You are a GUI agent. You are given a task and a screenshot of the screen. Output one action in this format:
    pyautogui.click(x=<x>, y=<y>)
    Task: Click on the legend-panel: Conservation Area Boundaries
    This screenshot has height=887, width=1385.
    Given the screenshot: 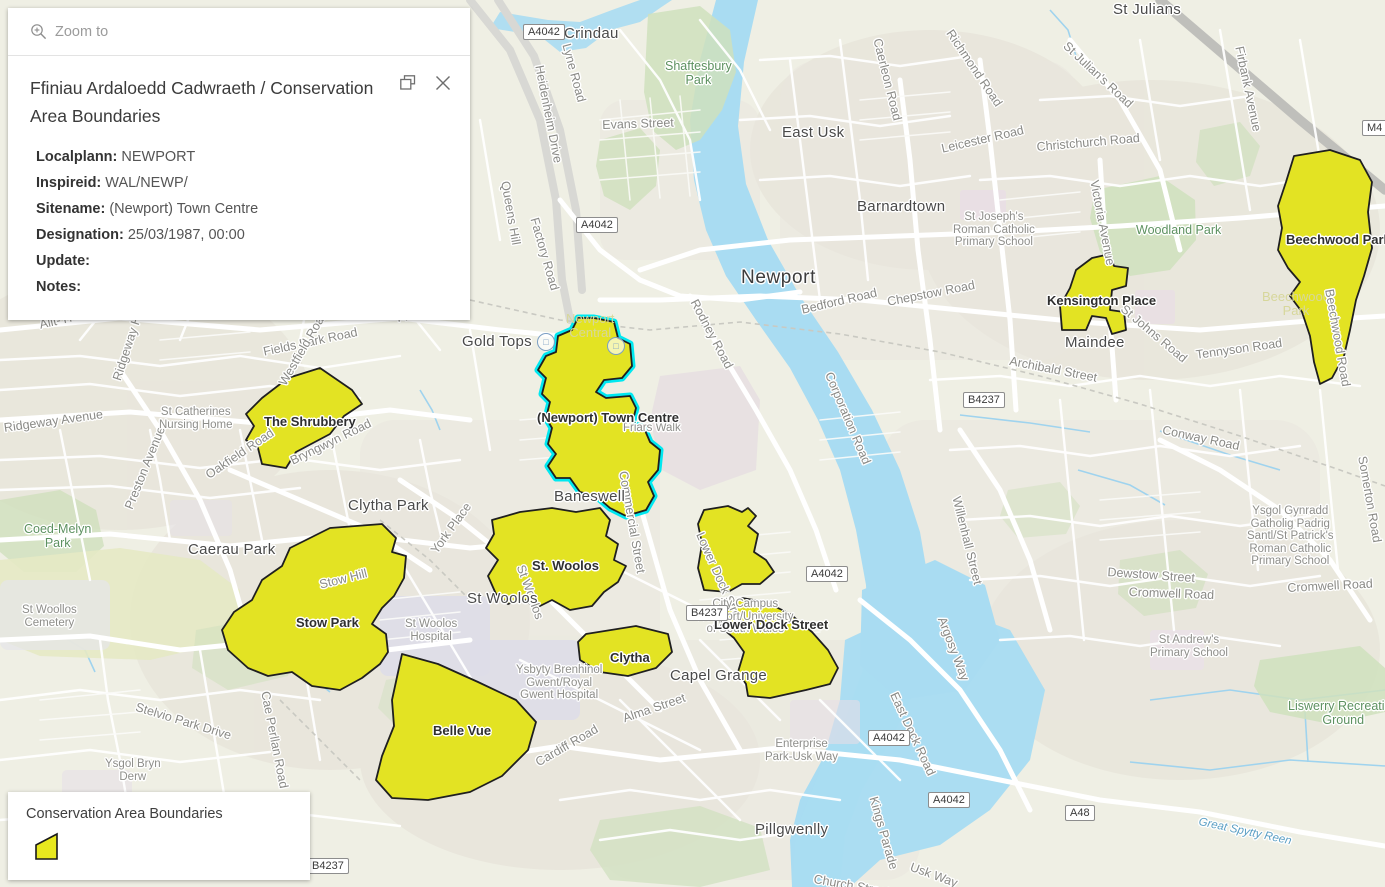 What is the action you would take?
    pyautogui.click(x=159, y=836)
    